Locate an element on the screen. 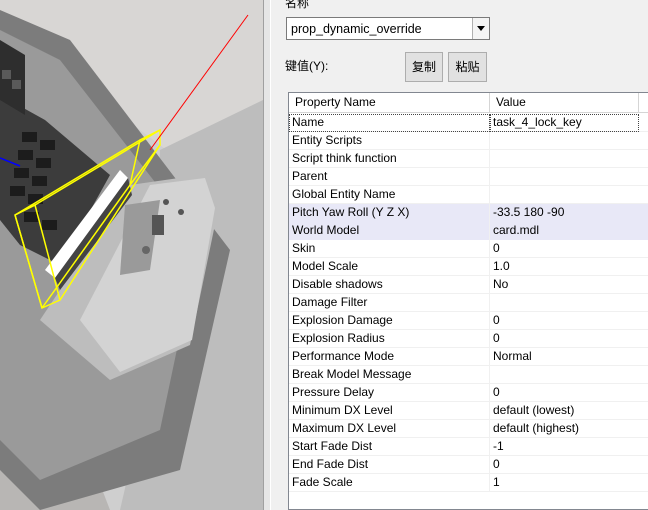 This screenshot has width=648, height=510. table-row: Start Fade Dist -1 is located at coordinates (468, 447).